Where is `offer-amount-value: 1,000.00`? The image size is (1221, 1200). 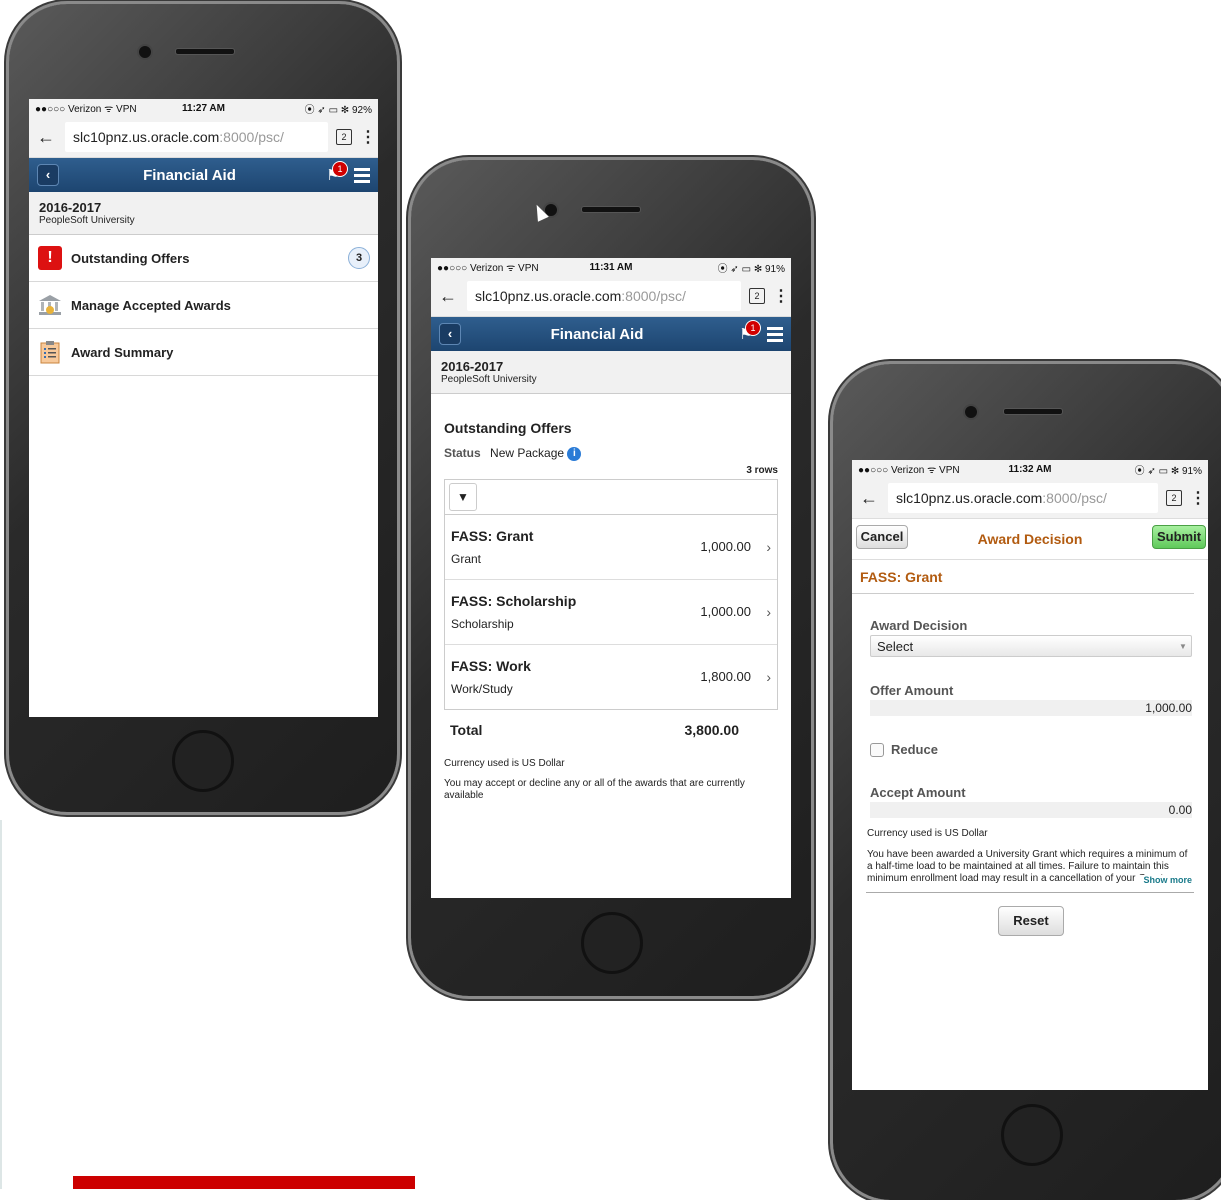 offer-amount-value: 1,000.00 is located at coordinates (1168, 708).